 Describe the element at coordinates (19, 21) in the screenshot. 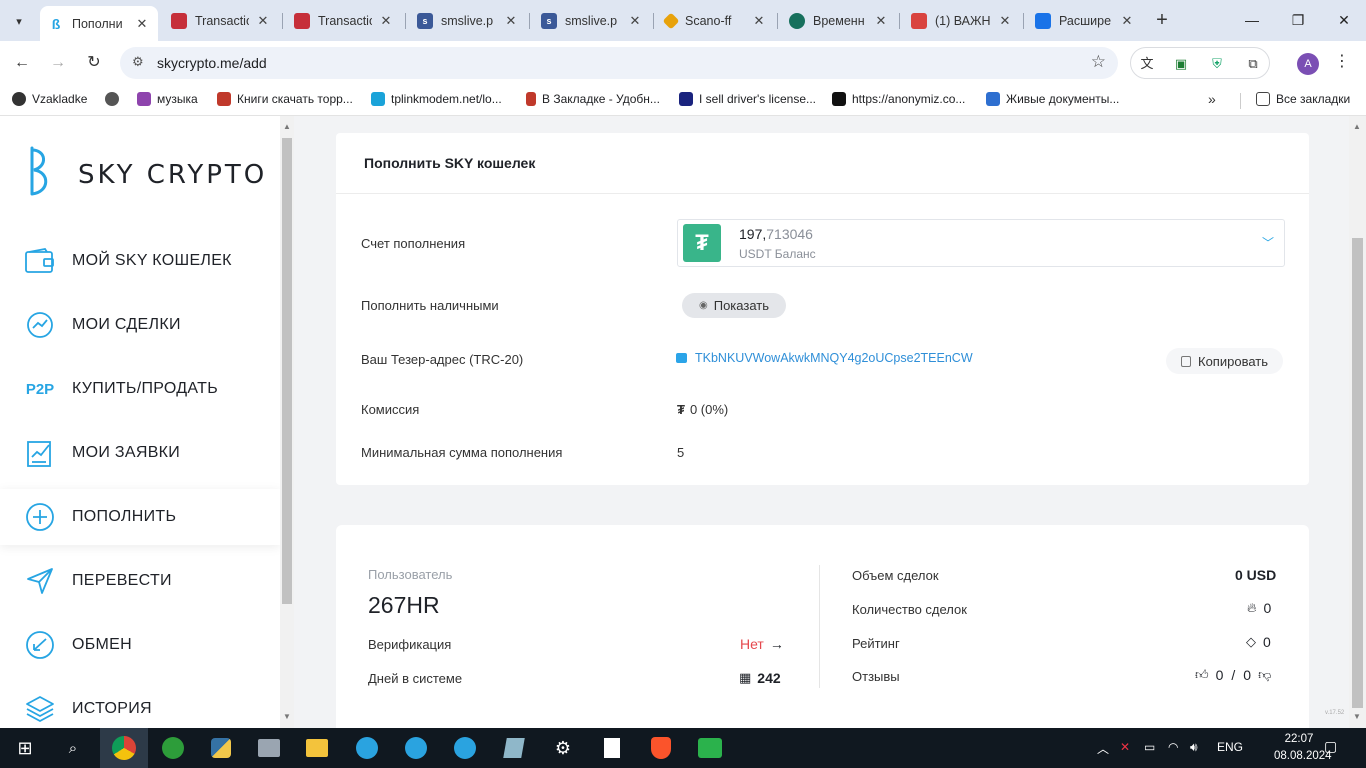

I see `tab-search-chevron-icon: ▾` at that location.